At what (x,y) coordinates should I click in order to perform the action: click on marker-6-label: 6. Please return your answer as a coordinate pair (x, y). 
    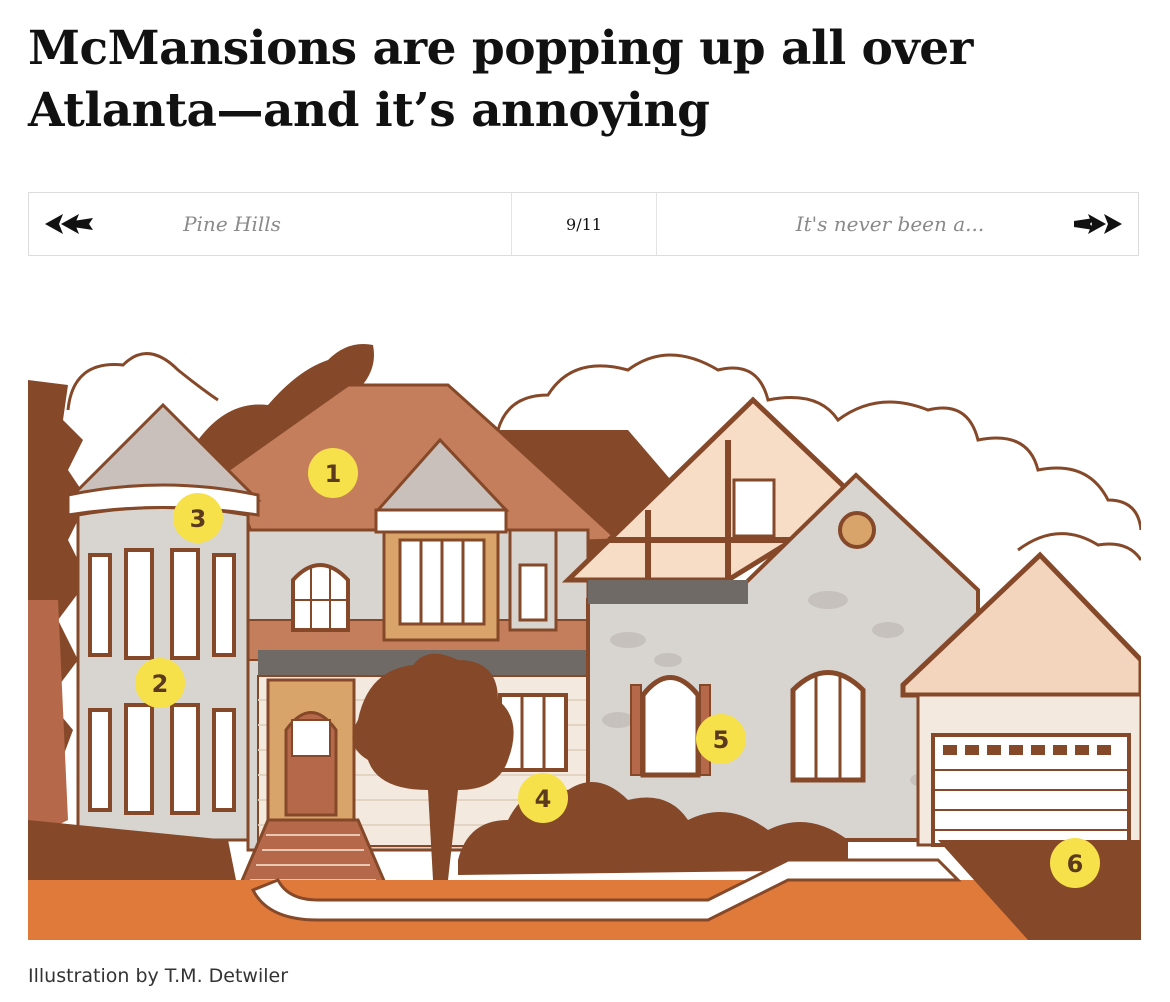
    Looking at the image, I should click on (1075, 864).